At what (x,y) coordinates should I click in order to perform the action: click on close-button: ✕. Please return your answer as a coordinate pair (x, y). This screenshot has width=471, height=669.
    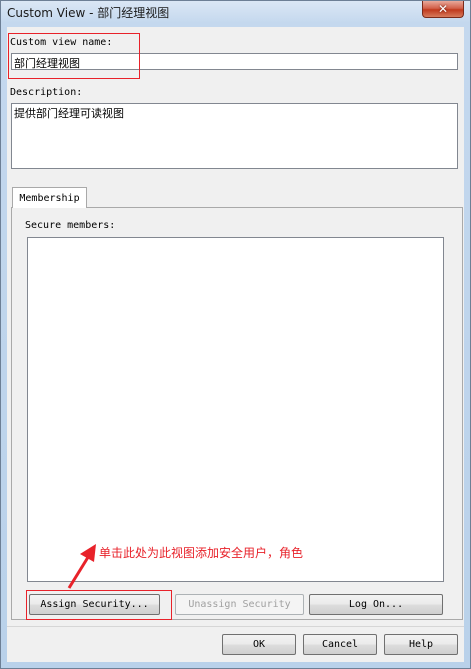
    Looking at the image, I should click on (443, 9).